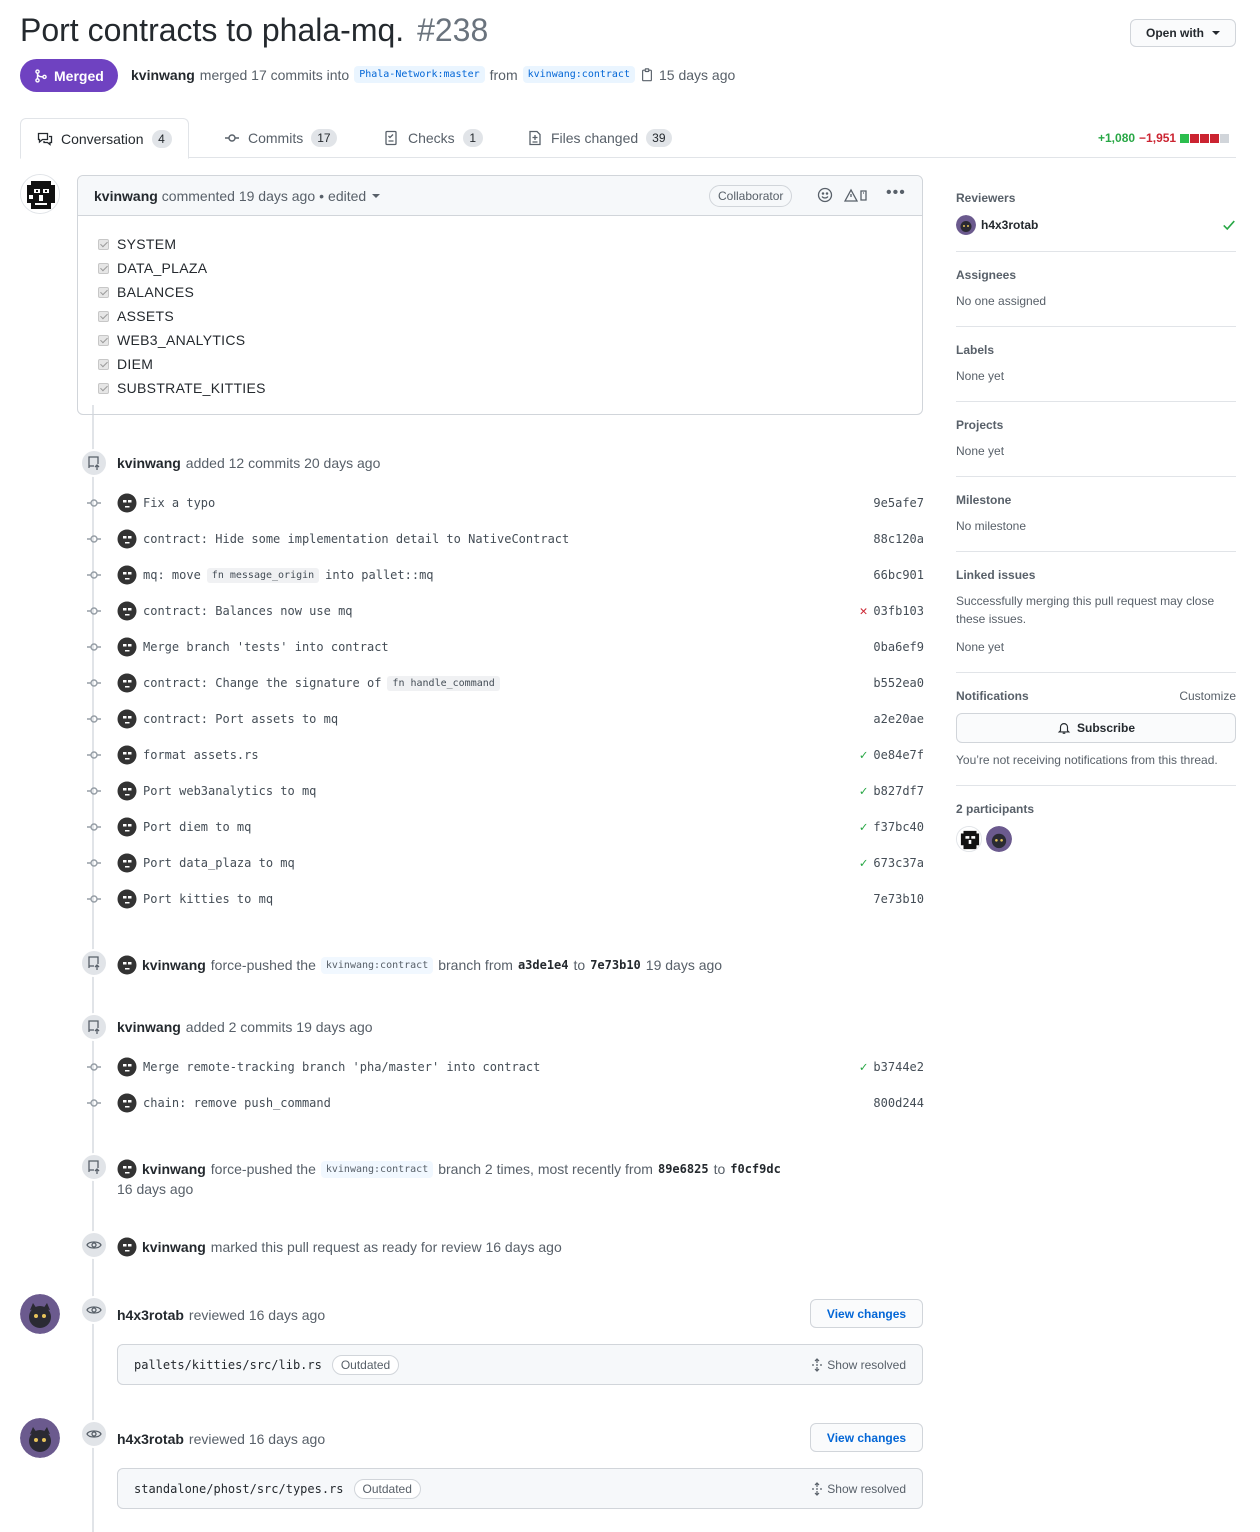  I want to click on reviewer-avatar, so click(40, 1438).